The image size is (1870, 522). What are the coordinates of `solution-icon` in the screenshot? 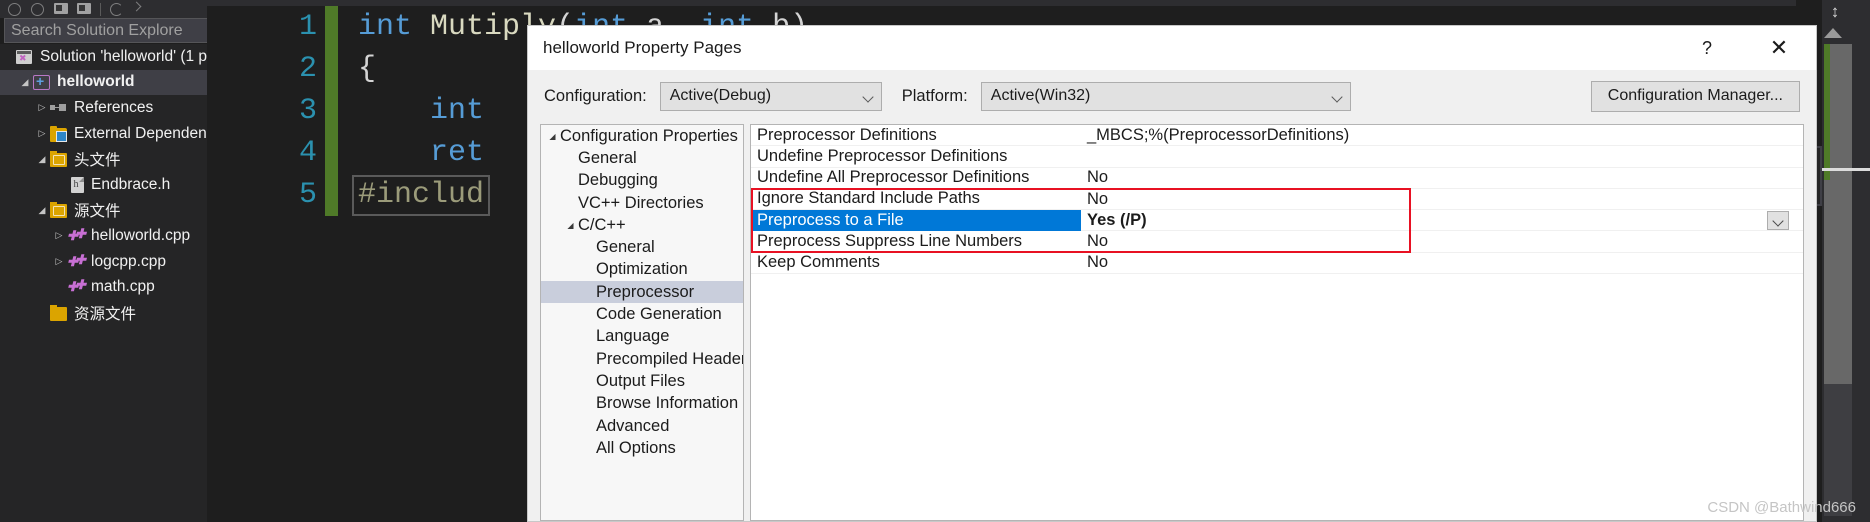 It's located at (26, 57).